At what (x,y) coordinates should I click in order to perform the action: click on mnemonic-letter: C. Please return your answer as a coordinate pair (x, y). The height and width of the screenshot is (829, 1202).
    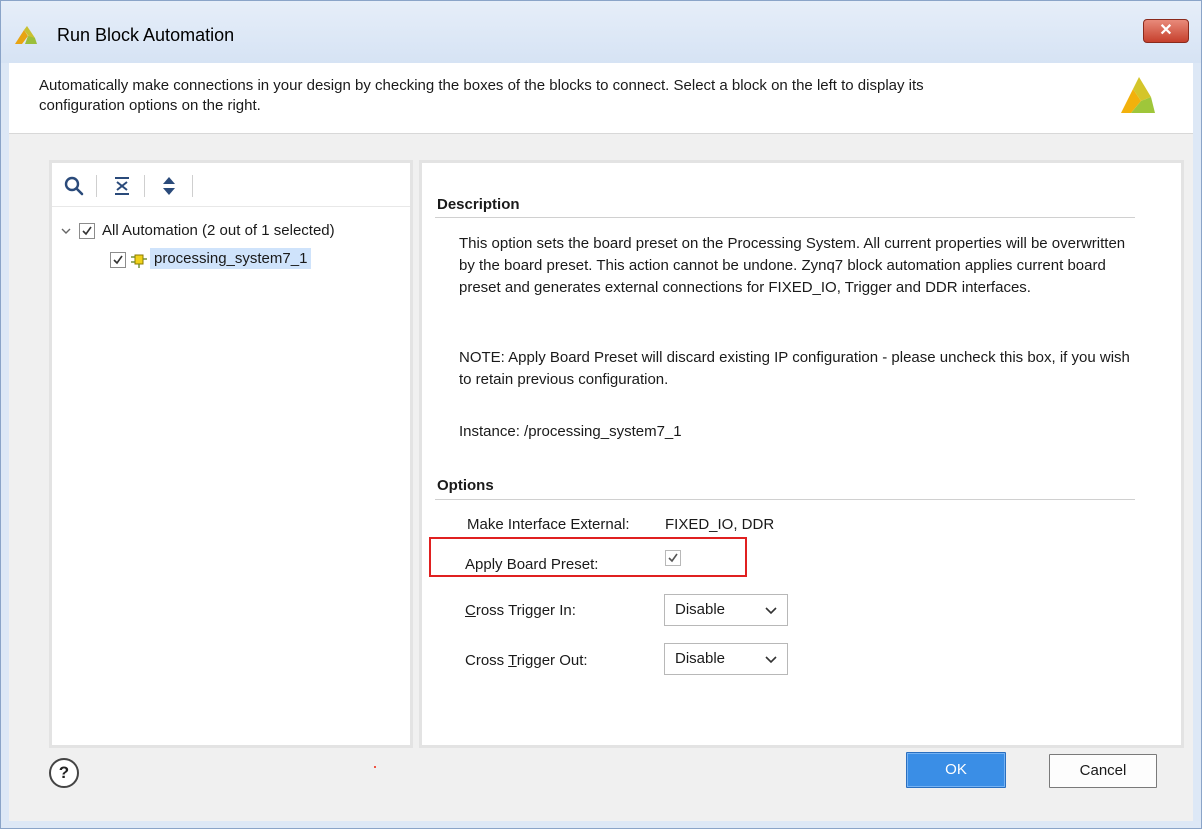
    Looking at the image, I should click on (470, 610).